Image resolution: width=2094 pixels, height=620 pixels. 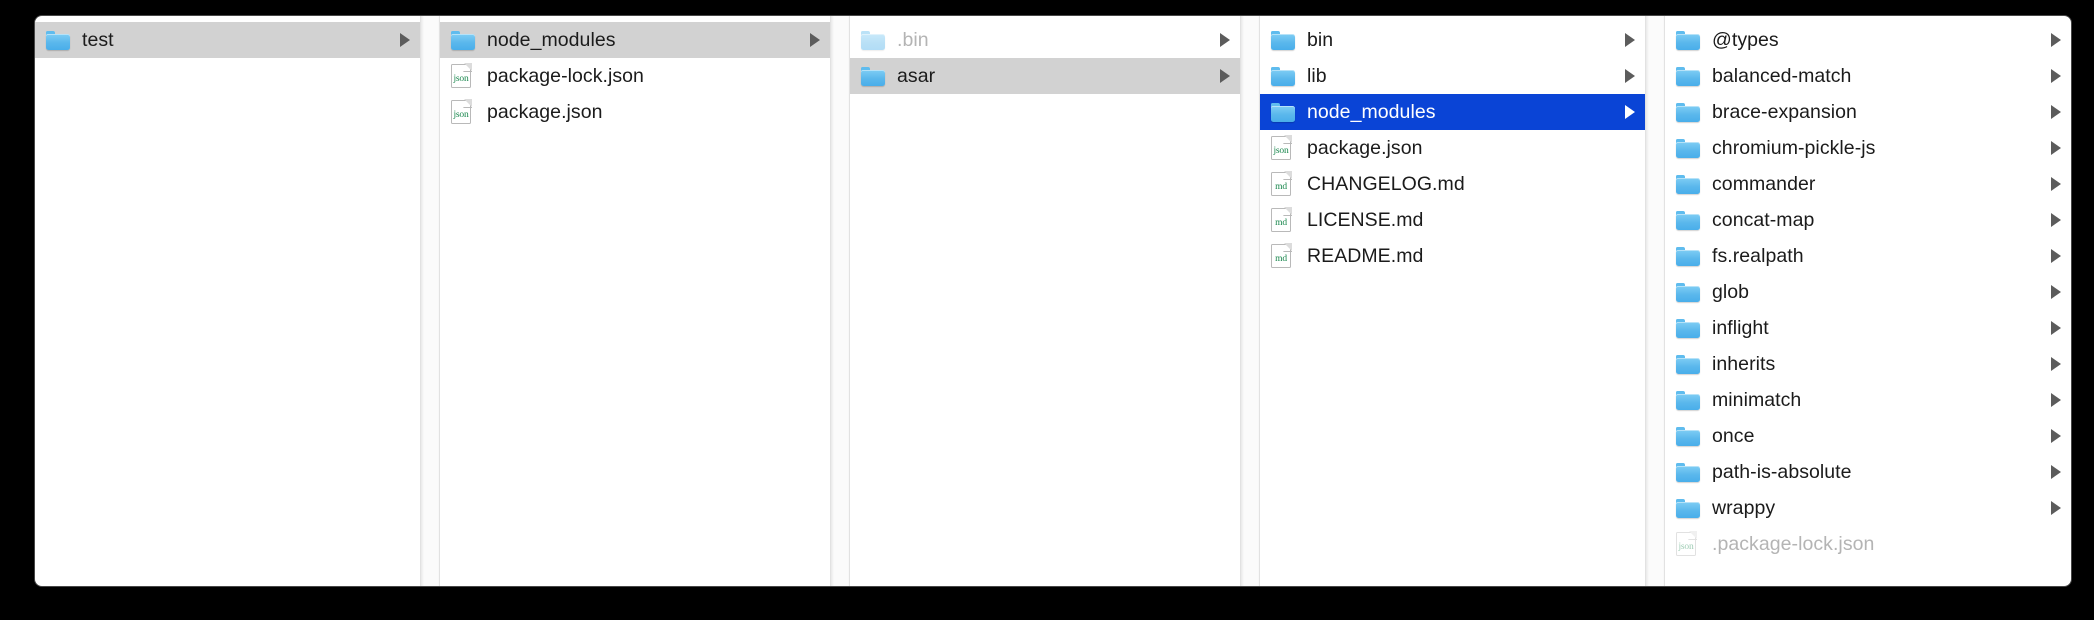 I want to click on file-row: md README.md, so click(x=1452, y=256).